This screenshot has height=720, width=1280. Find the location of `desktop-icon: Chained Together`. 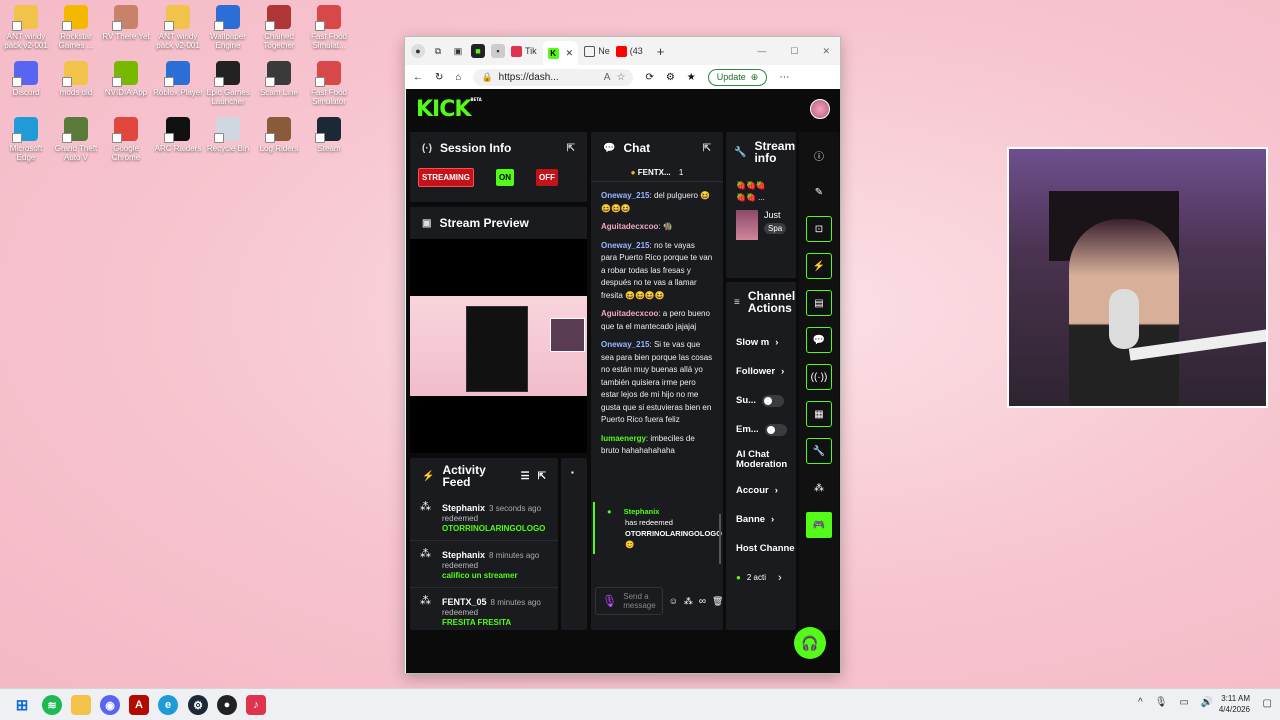

desktop-icon: Chained Together is located at coordinates (279, 27).